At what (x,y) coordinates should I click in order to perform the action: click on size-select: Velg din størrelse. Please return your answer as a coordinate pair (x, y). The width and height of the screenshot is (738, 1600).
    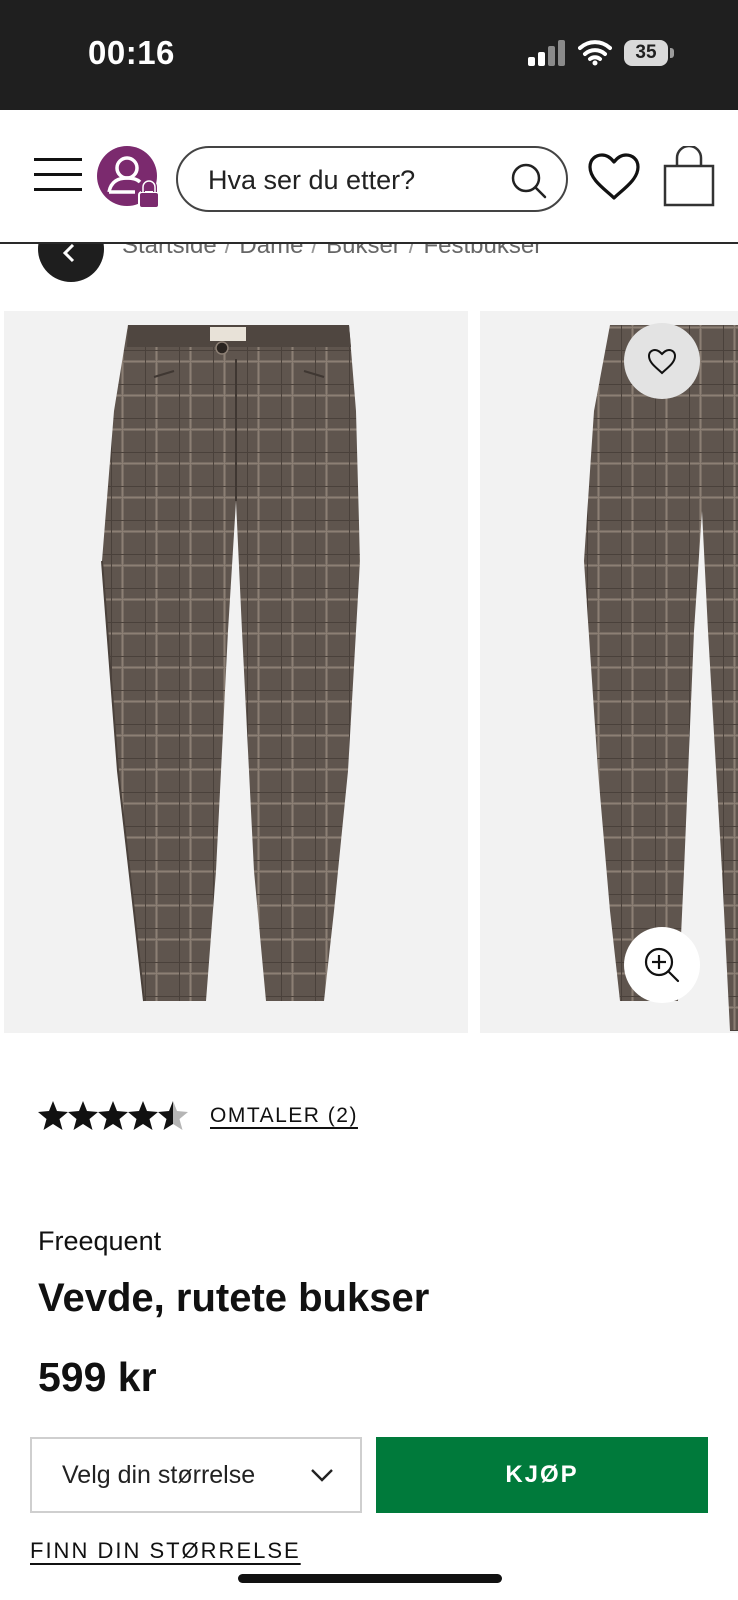
    Looking at the image, I should click on (196, 1475).